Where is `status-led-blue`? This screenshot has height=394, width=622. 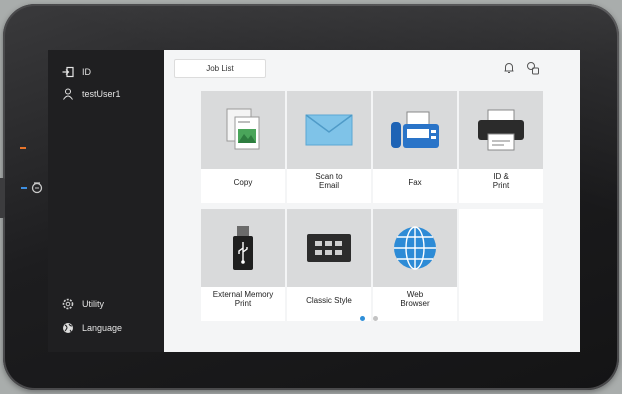 status-led-blue is located at coordinates (24, 188).